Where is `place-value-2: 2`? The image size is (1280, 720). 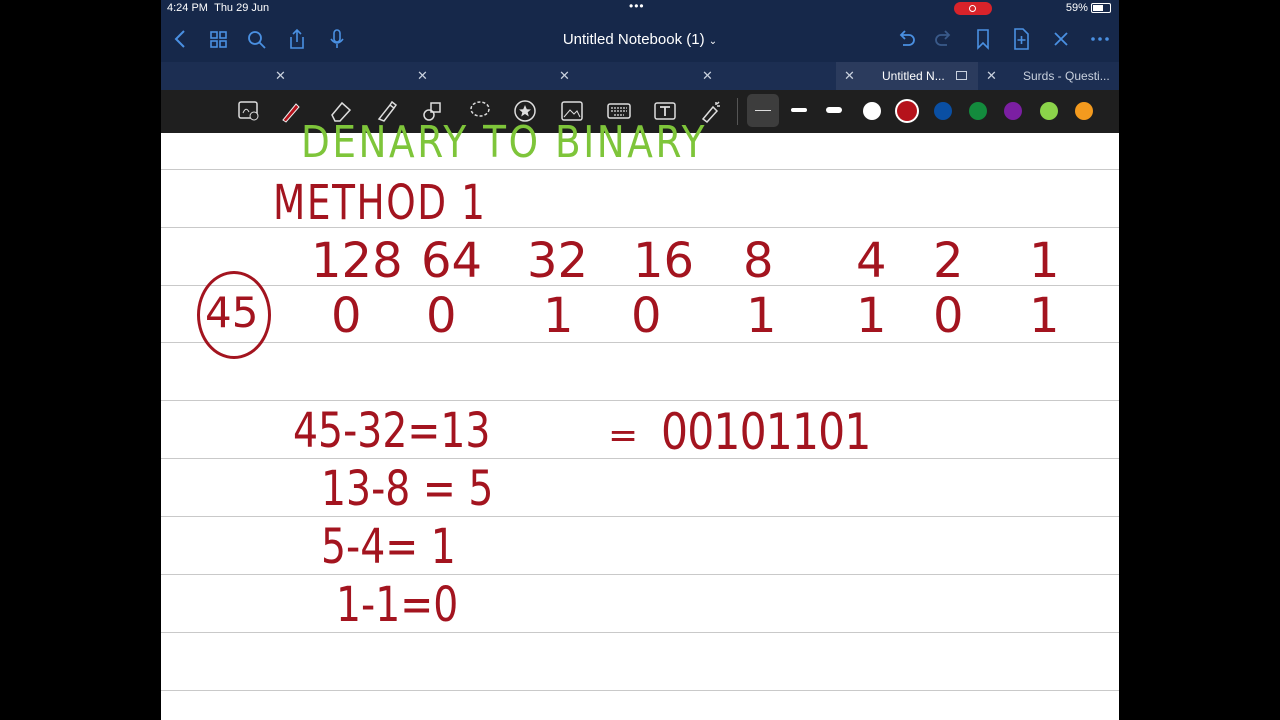
place-value-2: 2 is located at coordinates (948, 261).